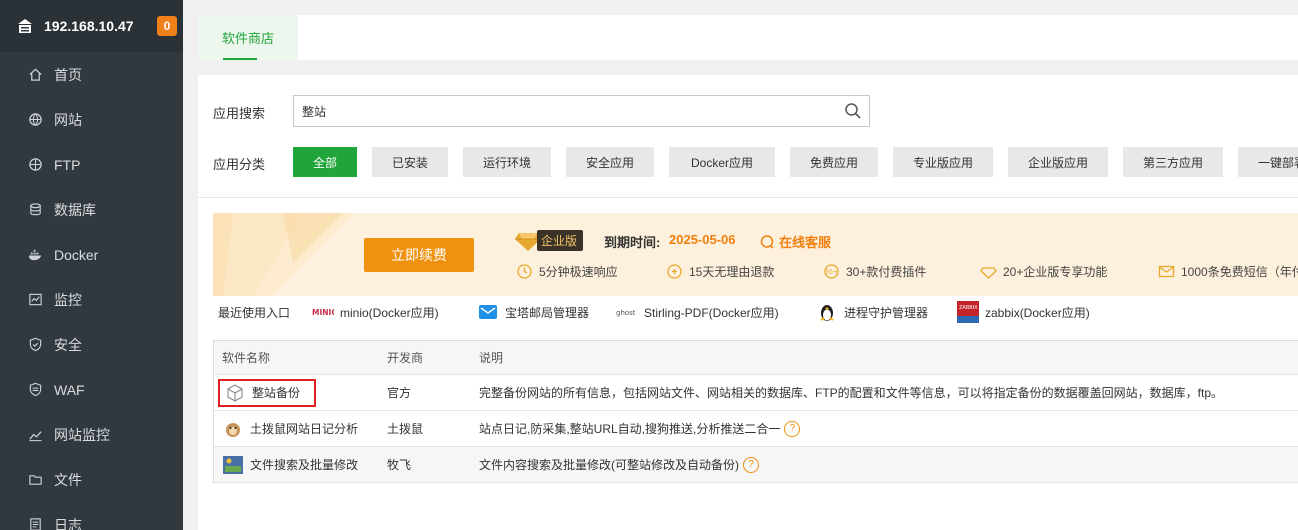 The image size is (1298, 530). Describe the element at coordinates (233, 429) in the screenshot. I see `groundhog-icon` at that location.